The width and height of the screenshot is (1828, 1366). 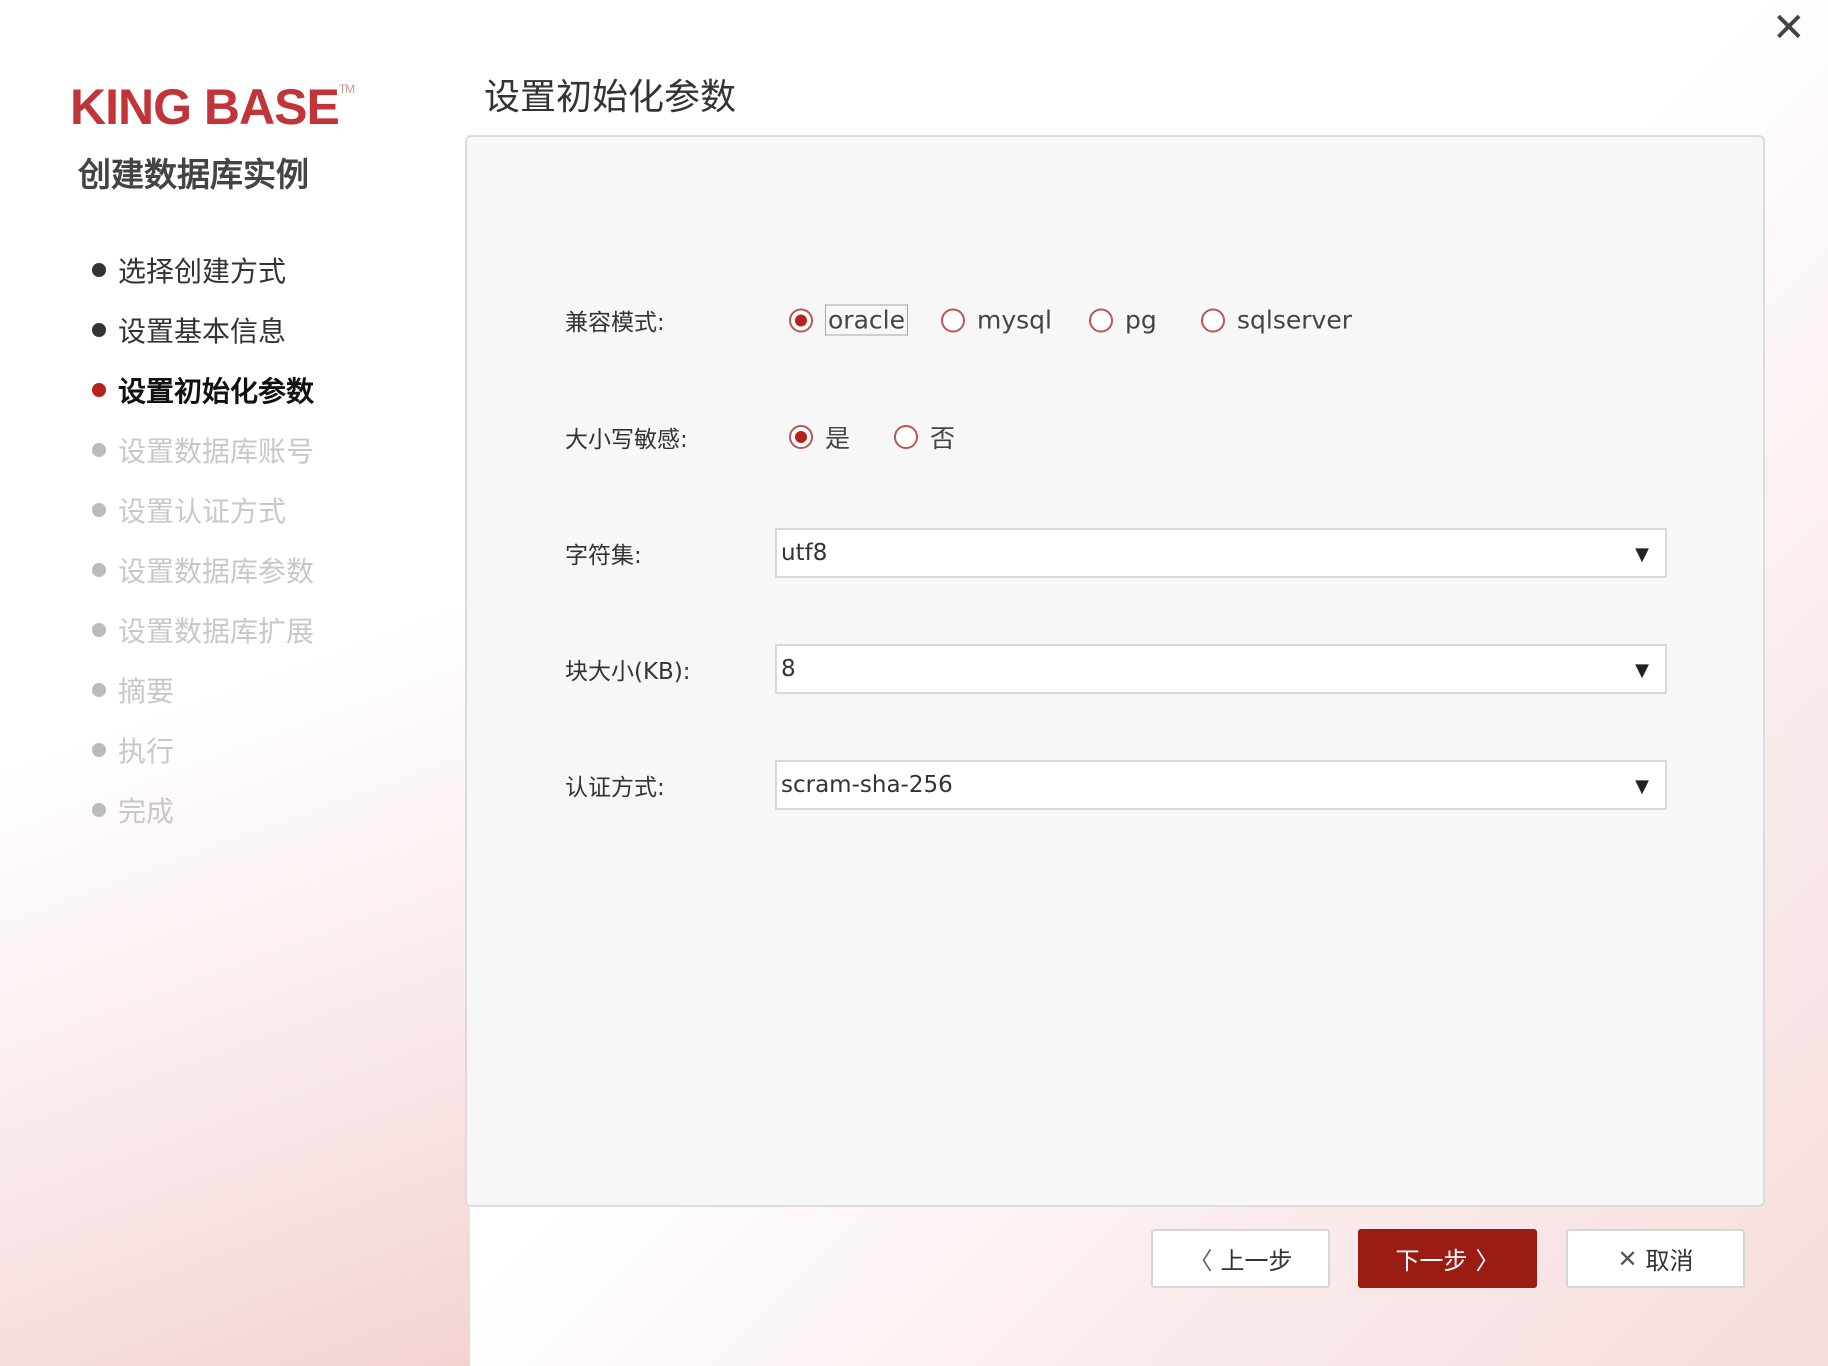 What do you see at coordinates (866, 320) in the screenshot?
I see `radio-label: oracle` at bounding box center [866, 320].